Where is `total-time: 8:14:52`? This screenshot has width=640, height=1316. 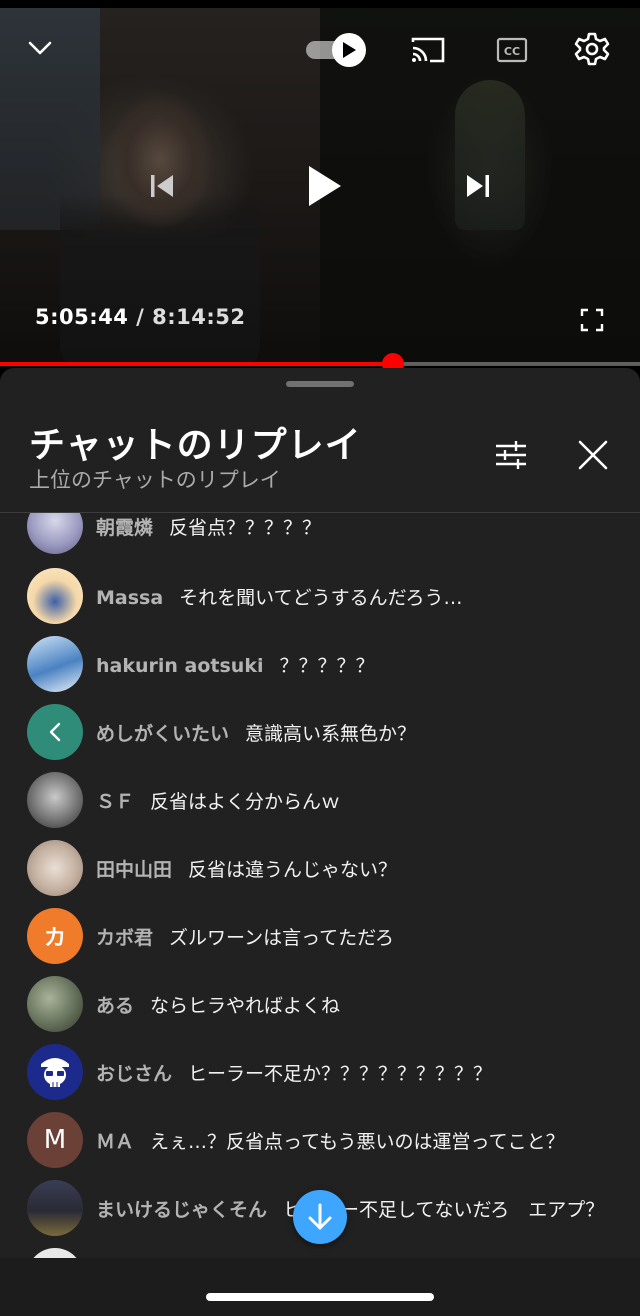 total-time: 8:14:52 is located at coordinates (199, 317).